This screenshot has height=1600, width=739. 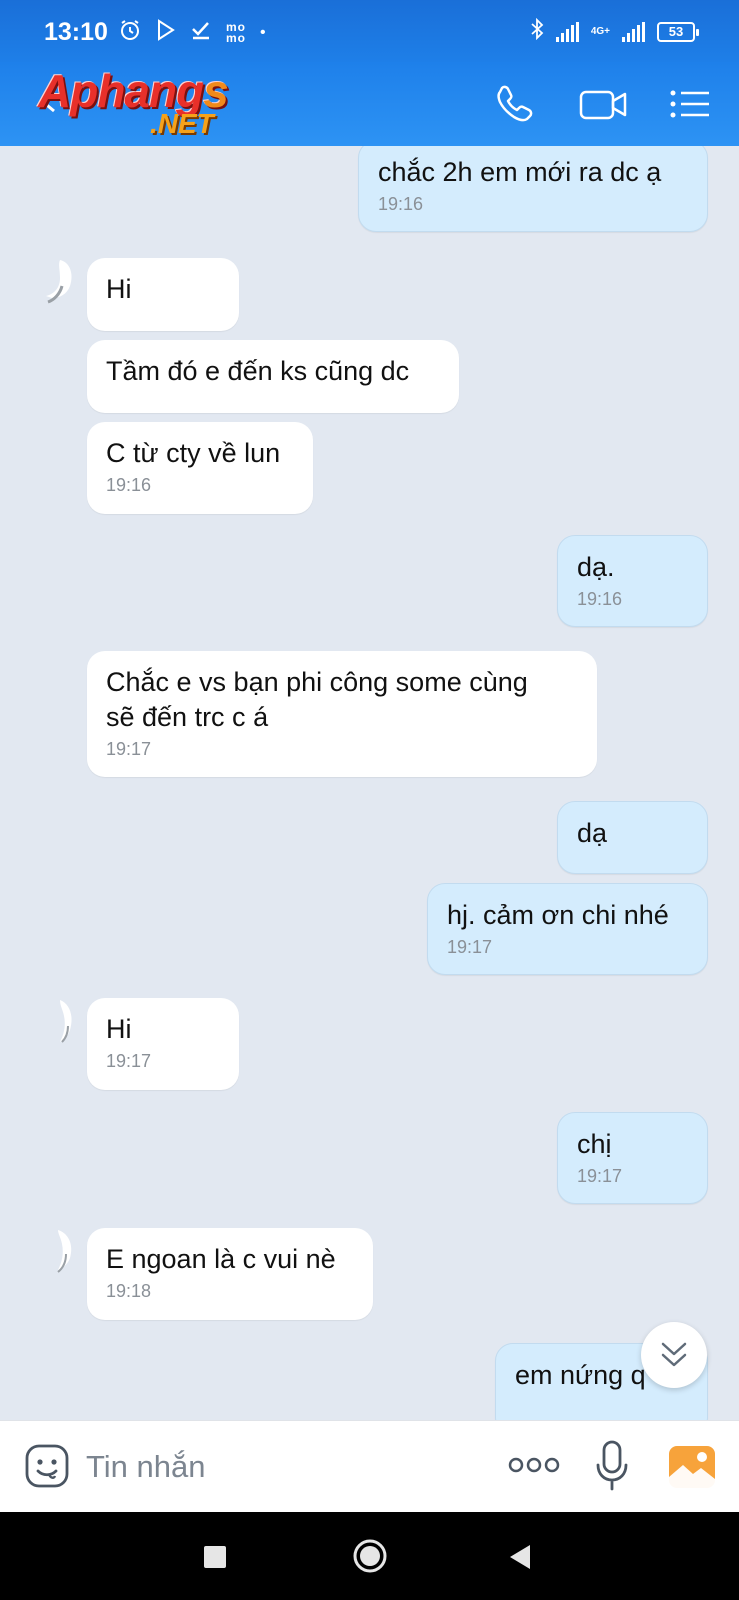 I want to click on call-button, so click(x=514, y=104).